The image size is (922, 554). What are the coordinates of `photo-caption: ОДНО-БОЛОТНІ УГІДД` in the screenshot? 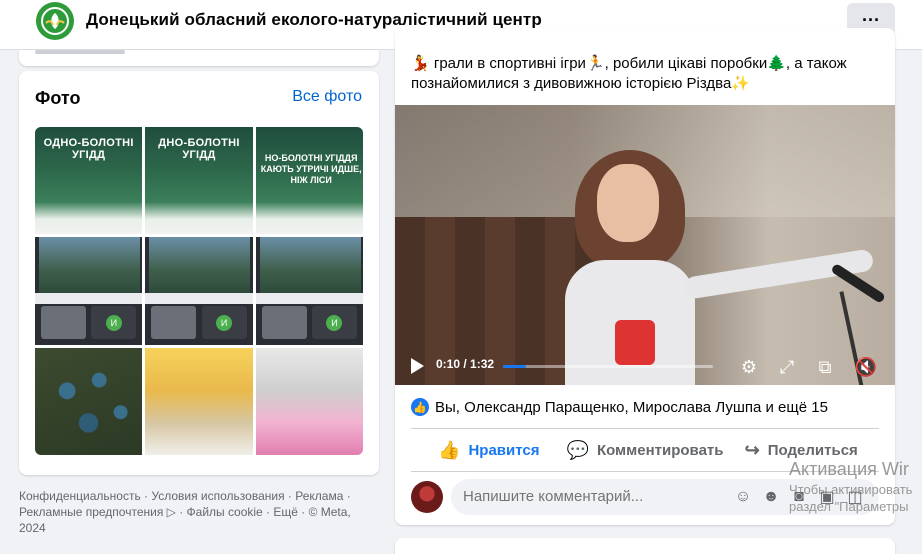 It's located at (88, 149).